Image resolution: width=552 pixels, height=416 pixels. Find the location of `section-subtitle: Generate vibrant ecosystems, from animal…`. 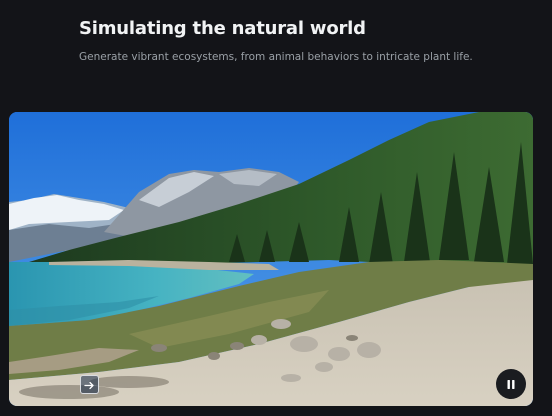

section-subtitle: Generate vibrant ecosystems, from animal… is located at coordinates (276, 57).